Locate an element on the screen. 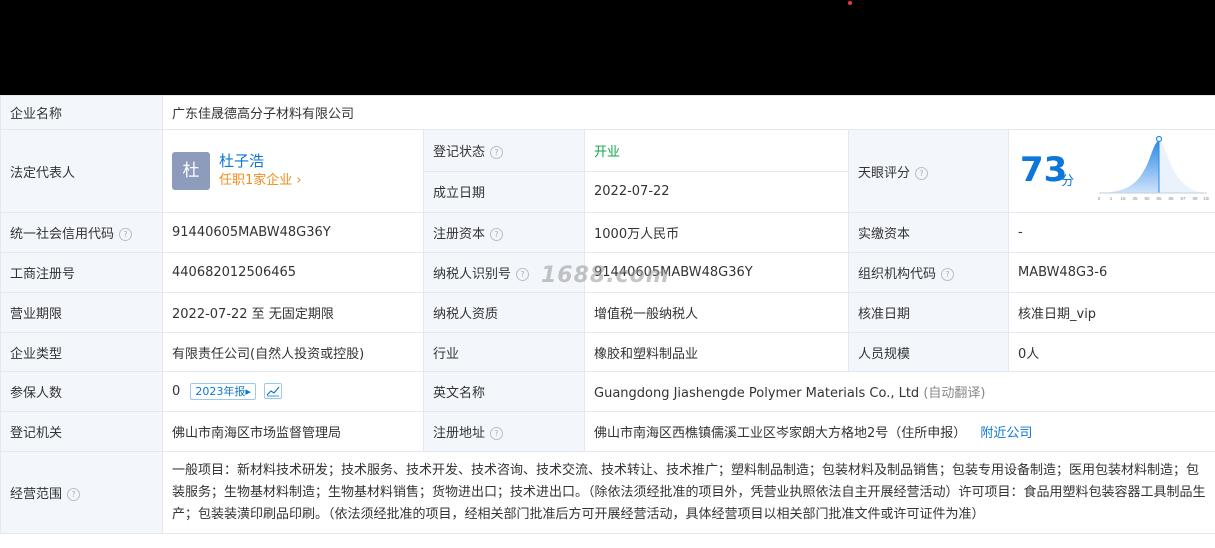 This screenshot has height=548, width=1215. score-axis-tick: 50 is located at coordinates (1147, 198).